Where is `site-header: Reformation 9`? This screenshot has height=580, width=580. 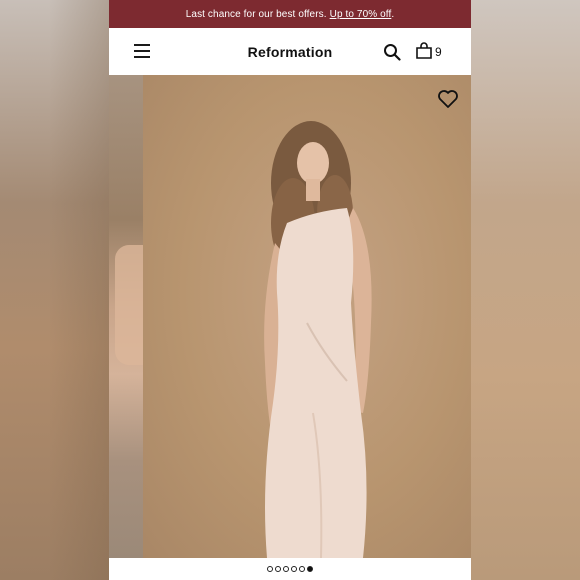
site-header: Reformation 9 is located at coordinates (290, 51).